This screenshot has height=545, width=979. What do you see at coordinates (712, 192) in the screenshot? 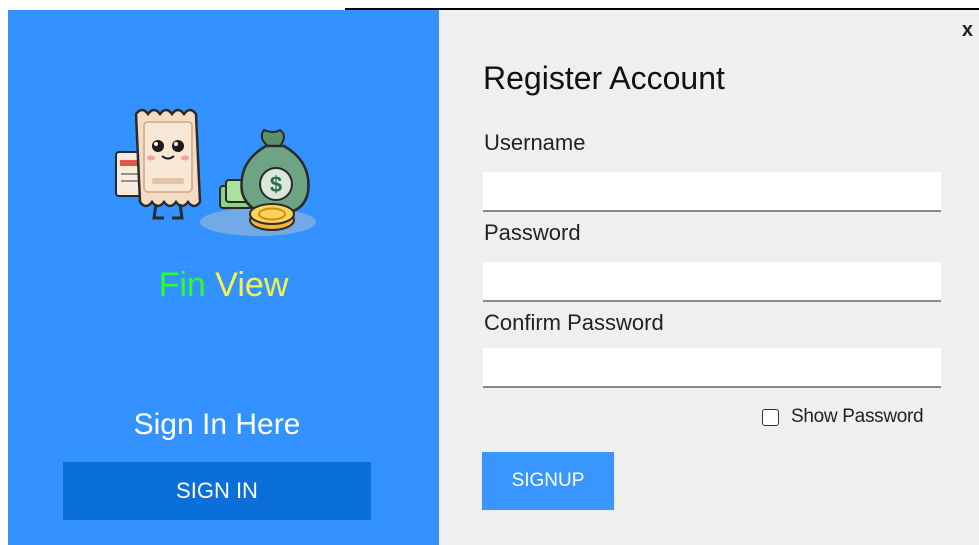
I see `username-input` at bounding box center [712, 192].